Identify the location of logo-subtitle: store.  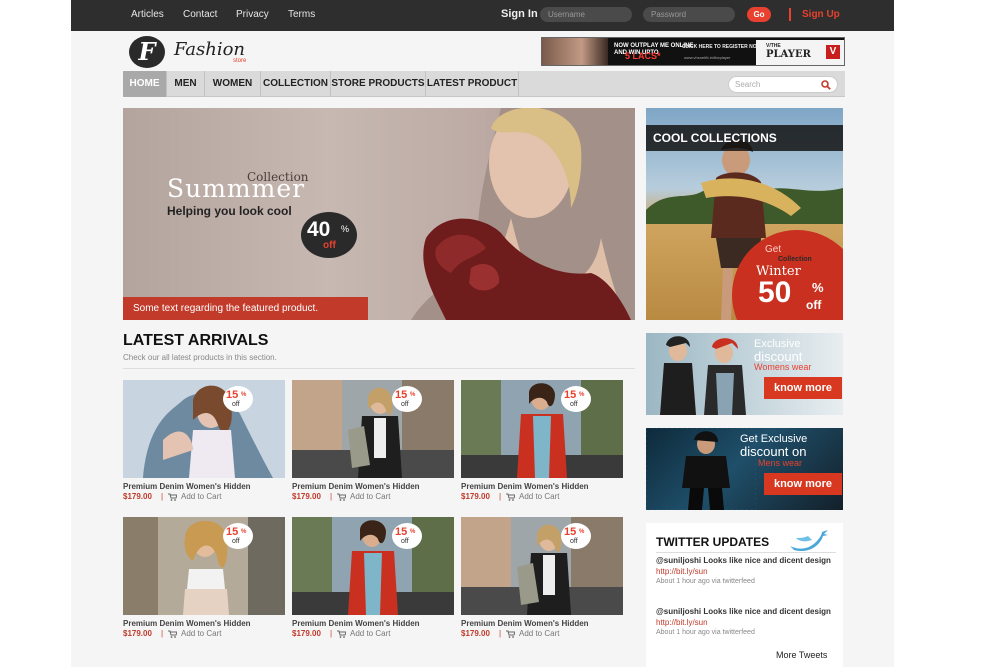
(240, 61).